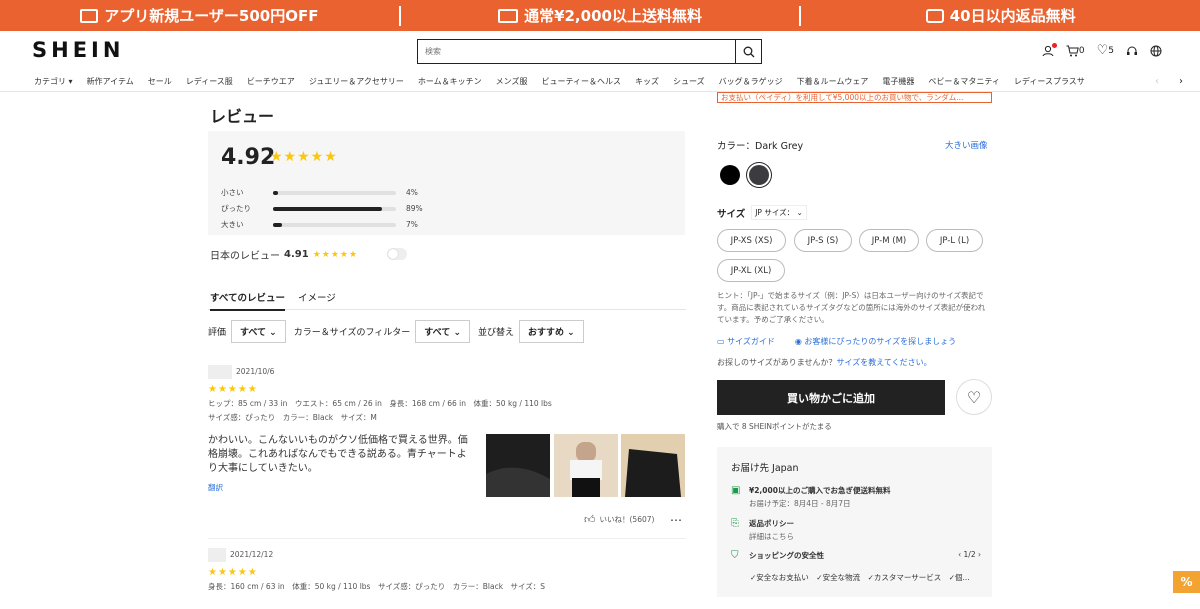 Image resolution: width=1200 pixels, height=609 pixels. Describe the element at coordinates (53, 81) in the screenshot. I see `nav-item: カテゴリ ▾` at that location.